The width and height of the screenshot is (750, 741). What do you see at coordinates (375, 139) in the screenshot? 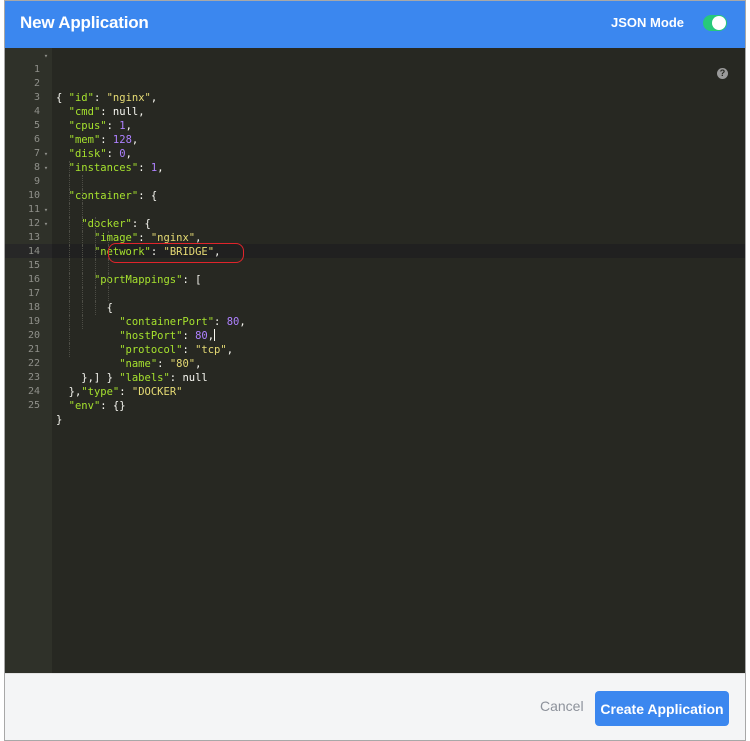
I see `code-line: 6 "disk": 0,` at bounding box center [375, 139].